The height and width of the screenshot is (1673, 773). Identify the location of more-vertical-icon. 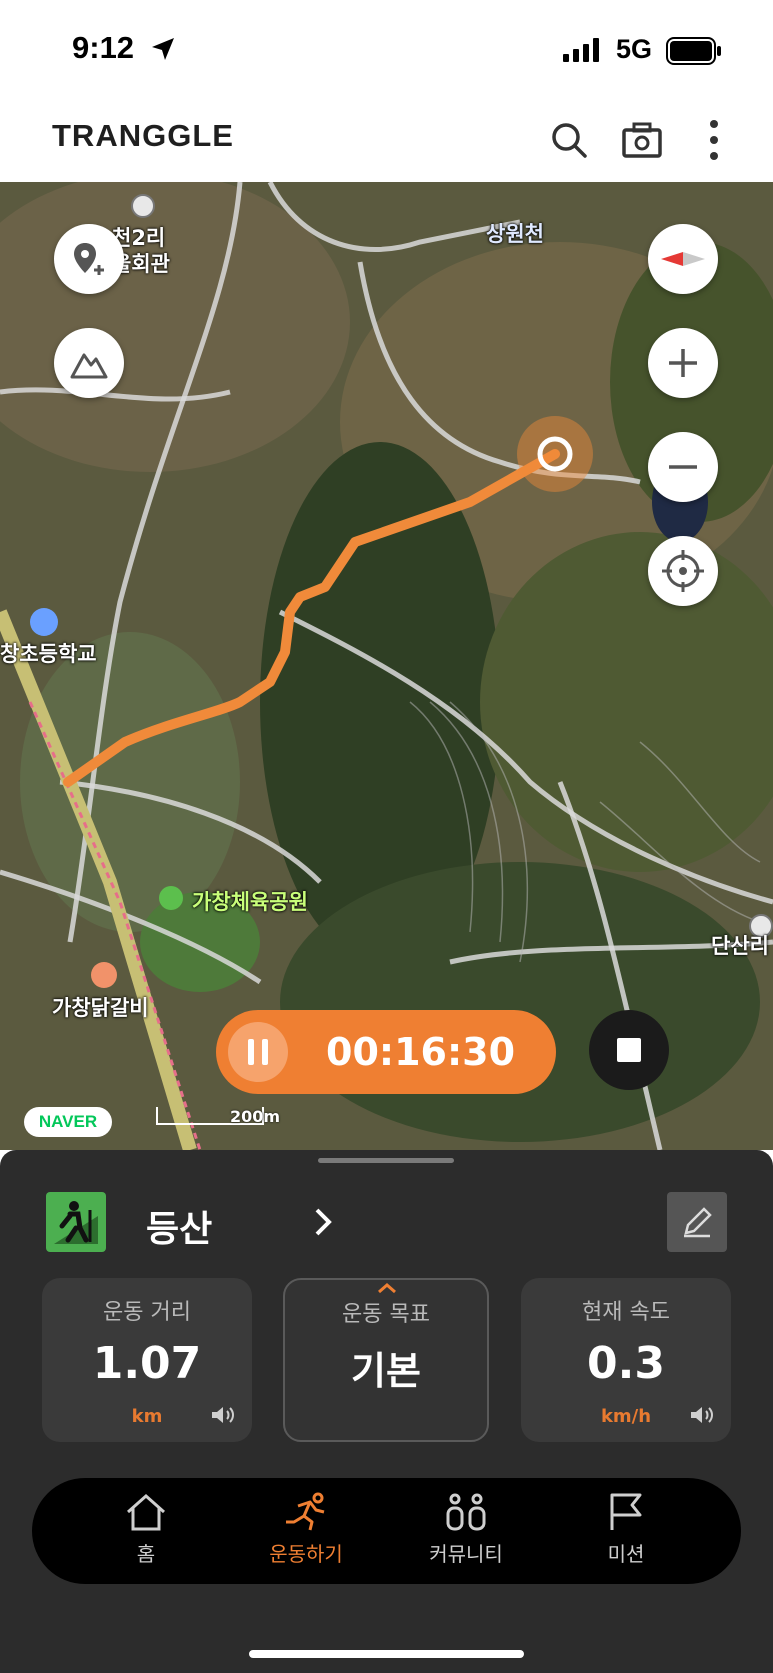
(714, 140).